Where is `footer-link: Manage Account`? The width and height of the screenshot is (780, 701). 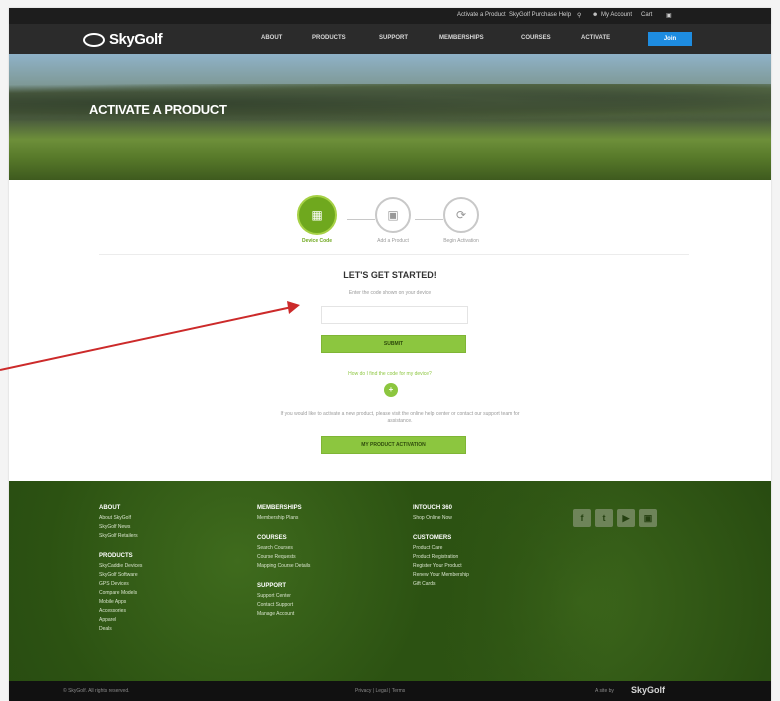
footer-link: Manage Account is located at coordinates (283, 614).